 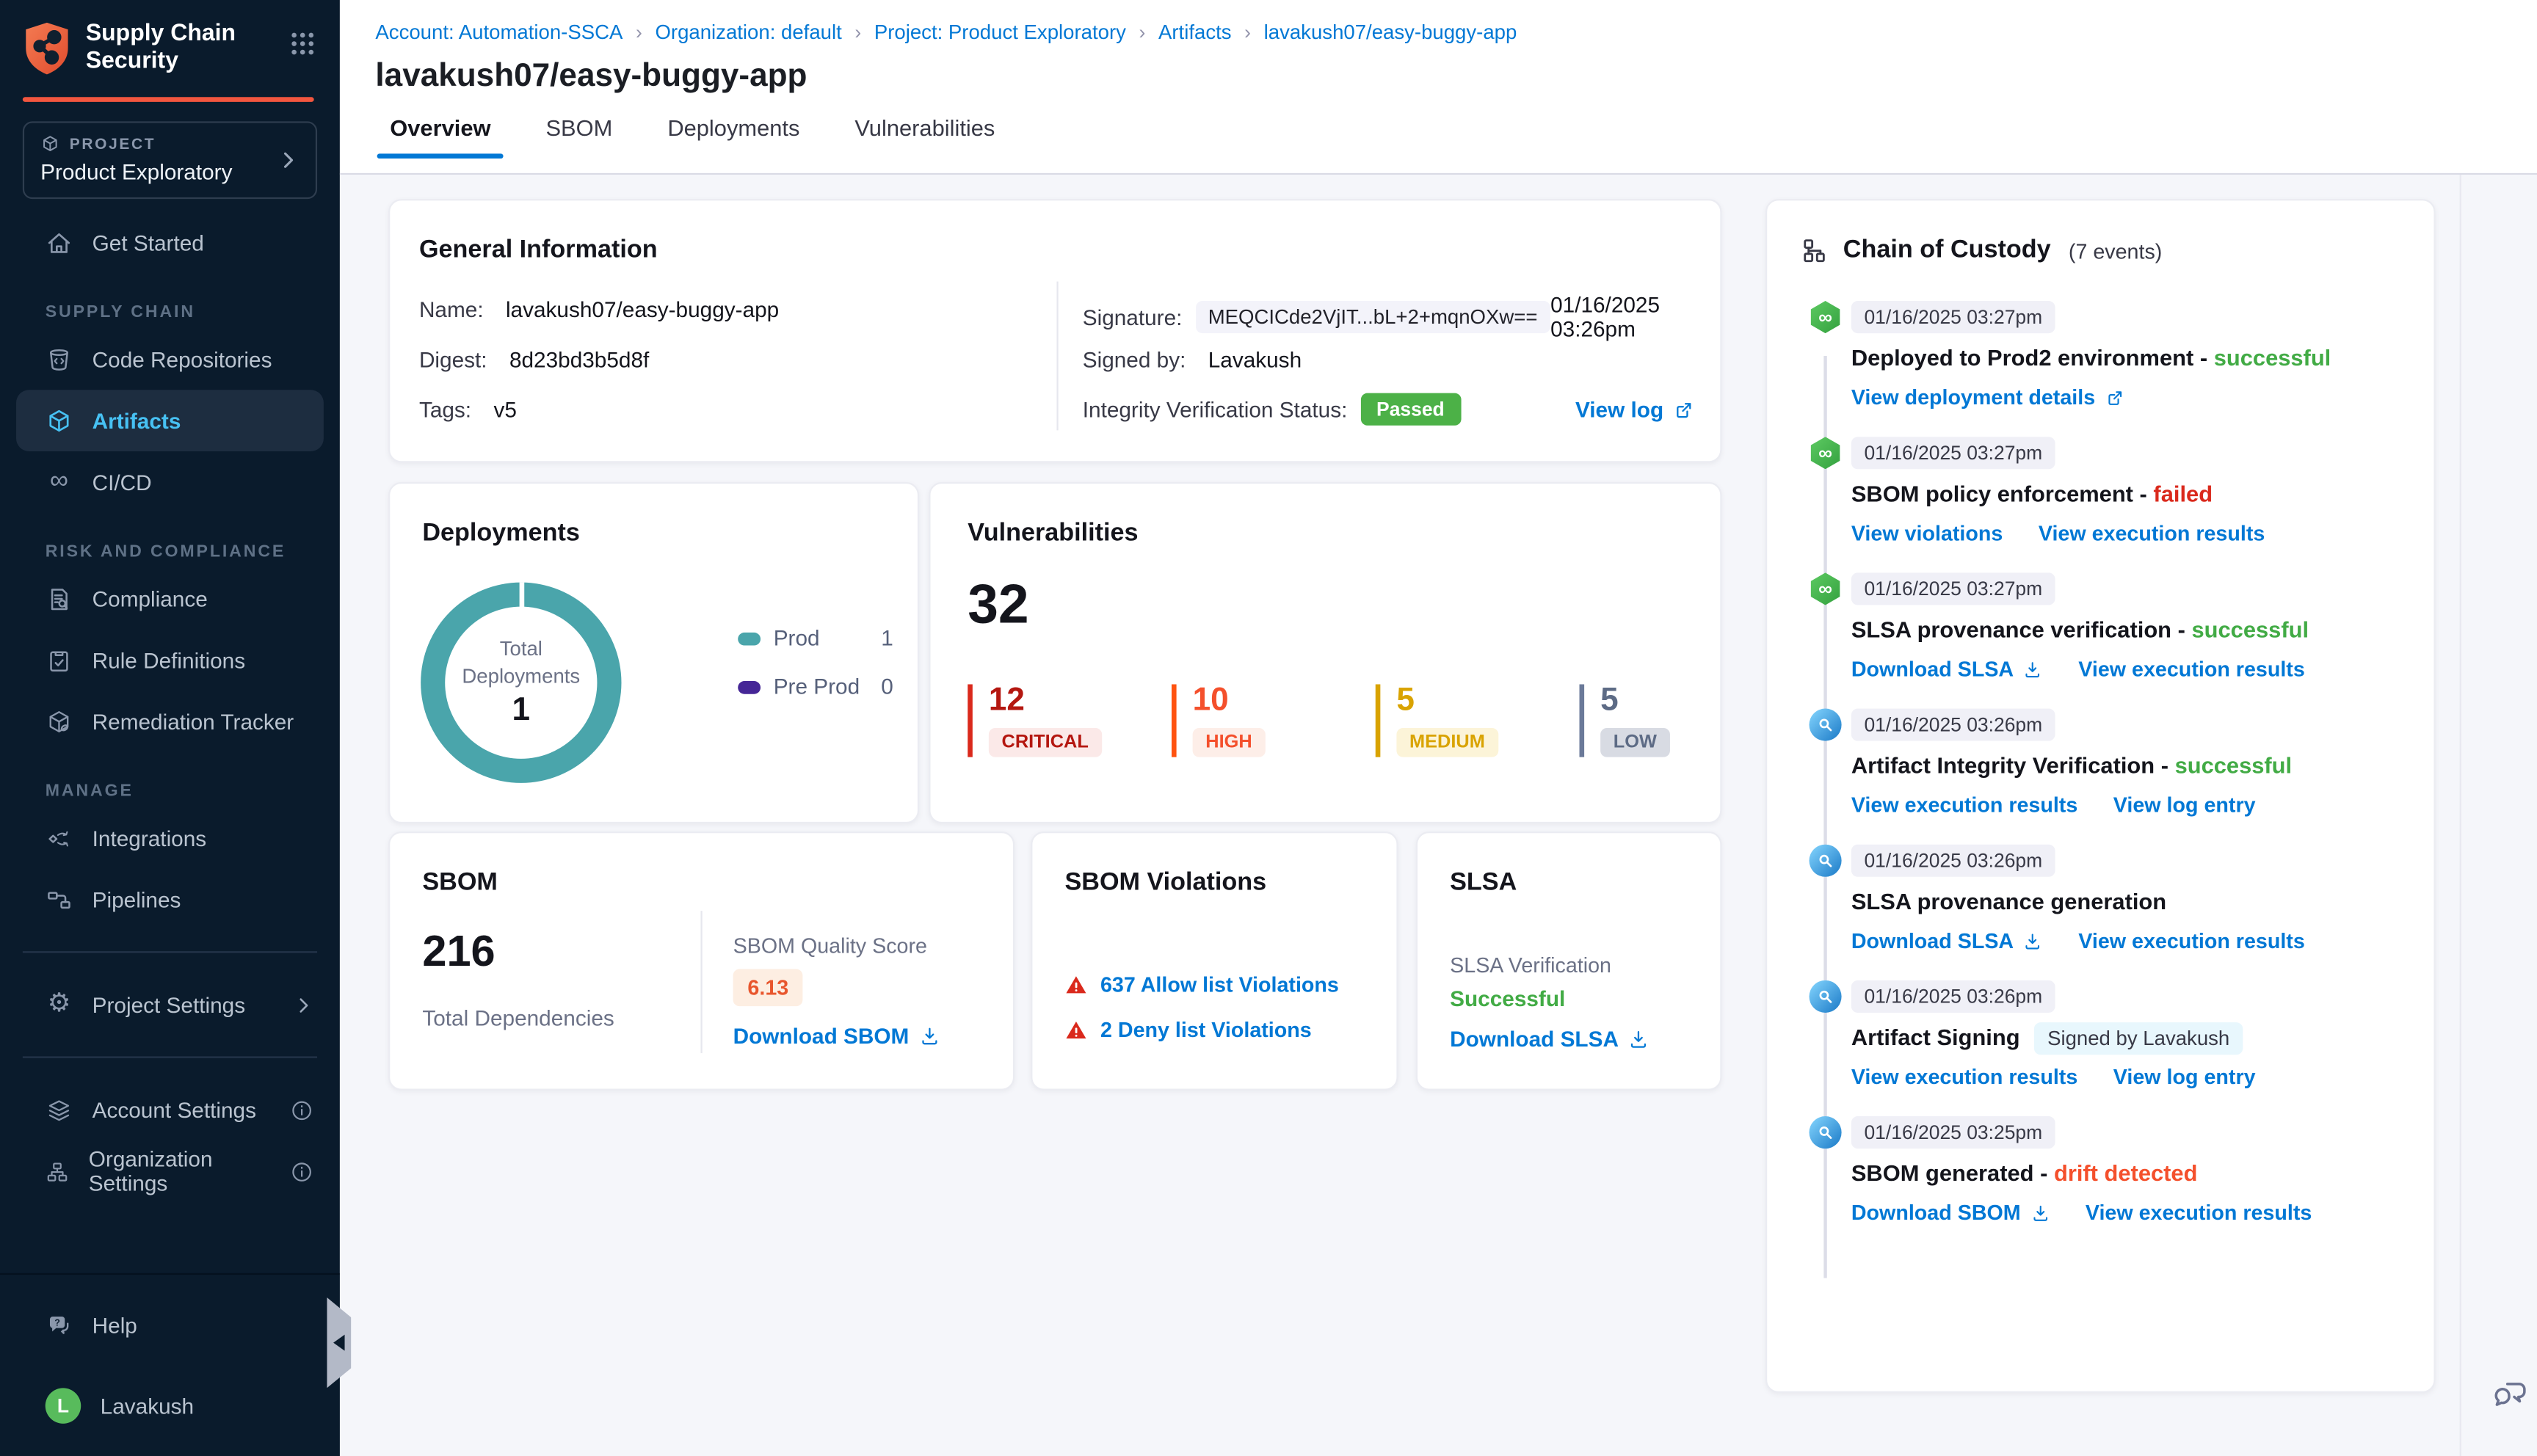 I want to click on events-count: (7 events), so click(x=2115, y=251).